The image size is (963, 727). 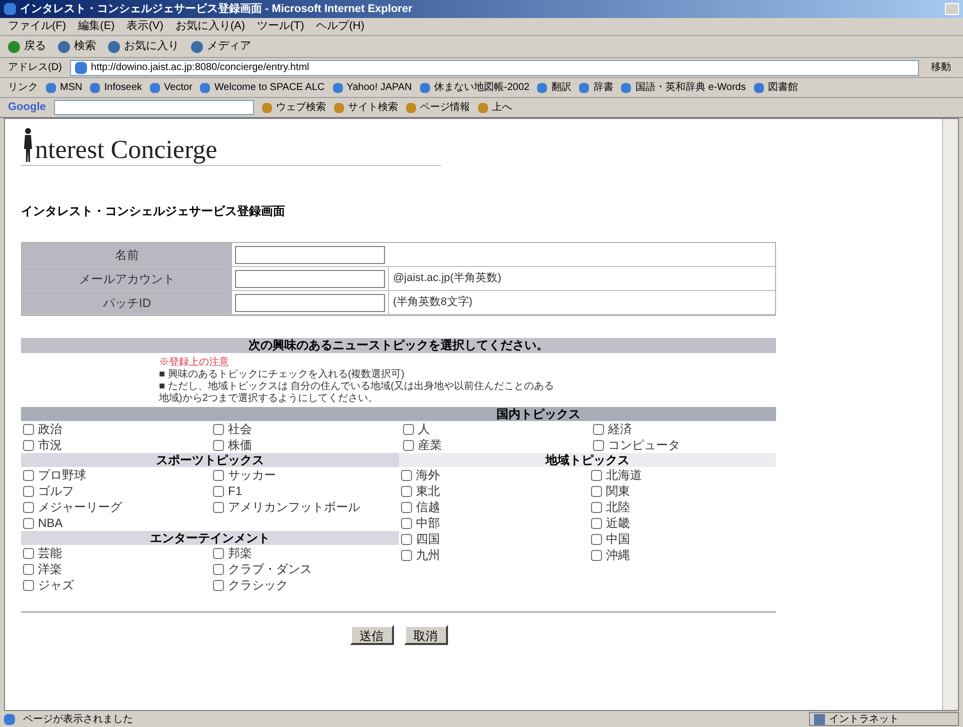 What do you see at coordinates (398, 414) in the screenshot?
I see `category-header: 国内トピックス` at bounding box center [398, 414].